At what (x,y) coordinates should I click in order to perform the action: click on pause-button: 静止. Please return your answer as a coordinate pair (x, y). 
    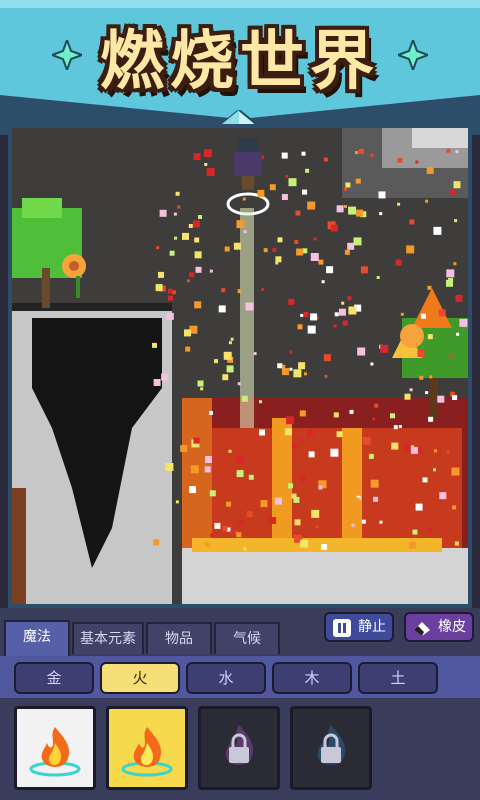
    Looking at the image, I should click on (359, 627).